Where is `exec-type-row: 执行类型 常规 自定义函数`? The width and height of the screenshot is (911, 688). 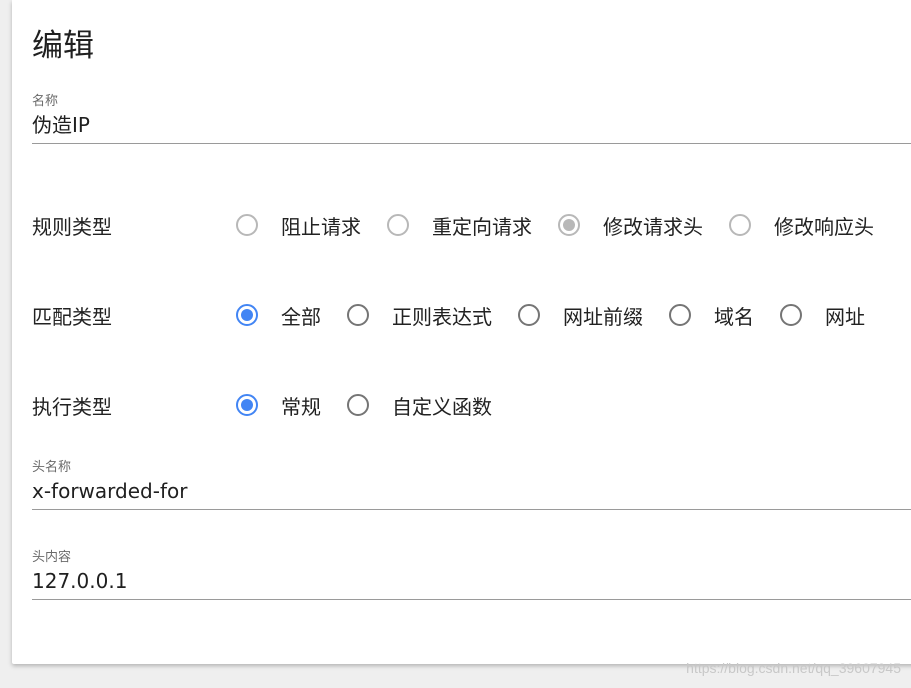 exec-type-row: 执行类型 常规 自定义函数 is located at coordinates (275, 405).